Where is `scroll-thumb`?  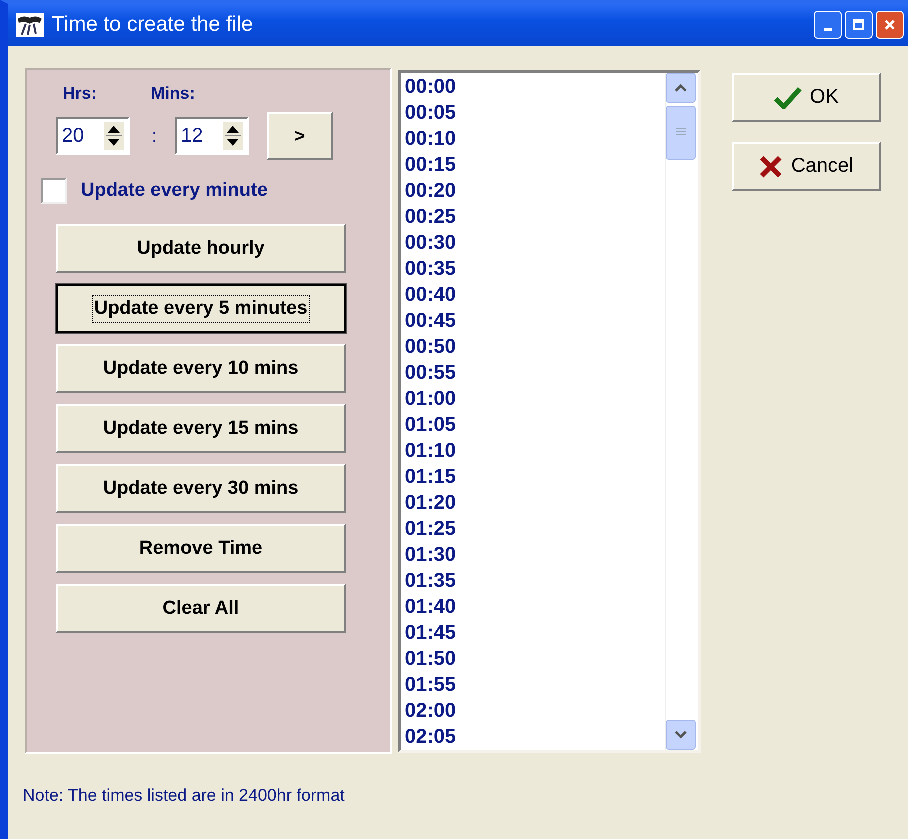 scroll-thumb is located at coordinates (681, 133).